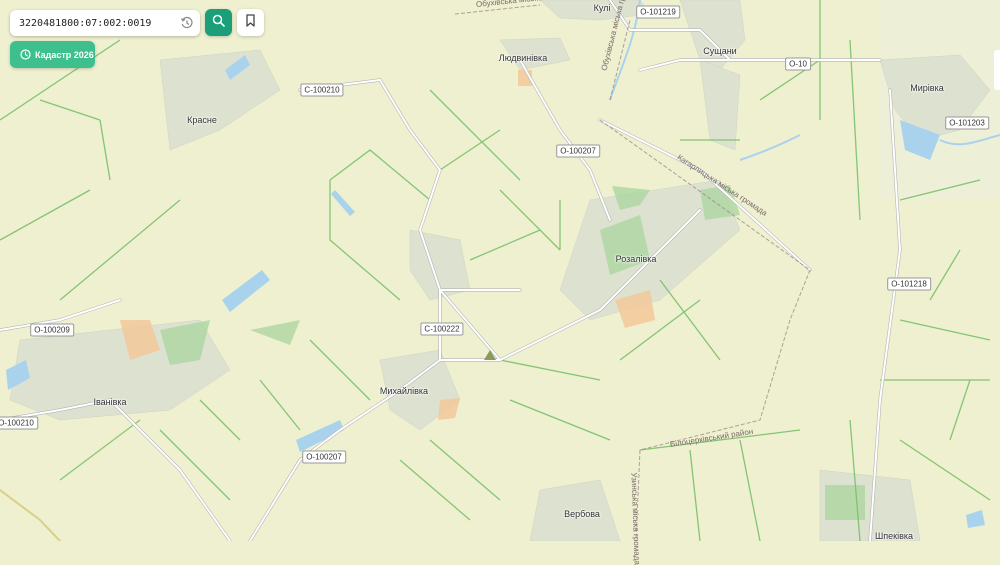  Describe the element at coordinates (404, 391) in the screenshot. I see `place-label-mykhailivka: Михайлівка` at that location.